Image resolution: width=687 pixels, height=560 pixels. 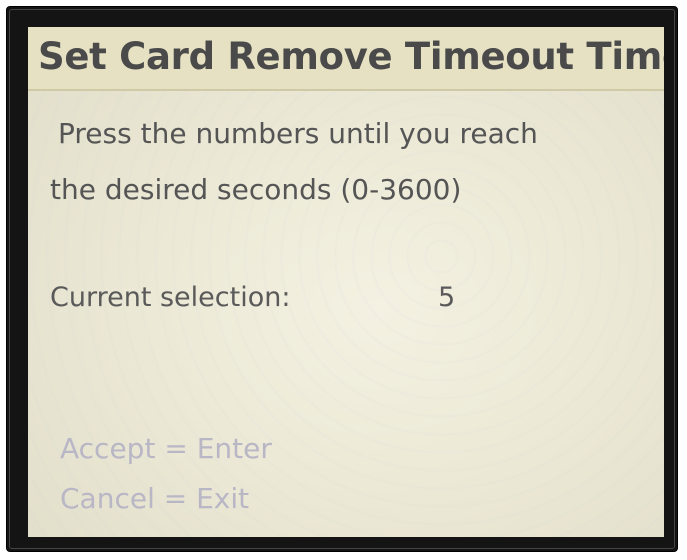 I want to click on current-selection-label: Current selection:, so click(x=170, y=297).